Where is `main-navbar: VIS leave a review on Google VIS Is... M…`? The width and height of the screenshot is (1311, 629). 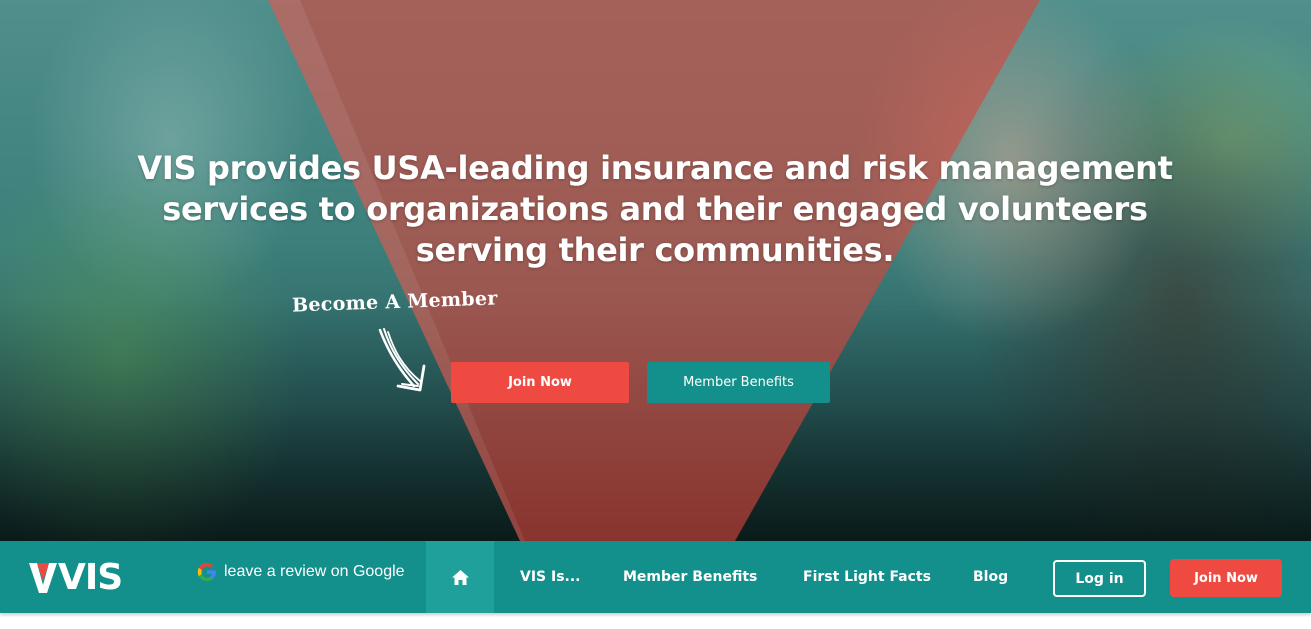
main-navbar: VIS leave a review on Google VIS Is... M… is located at coordinates (655, 577).